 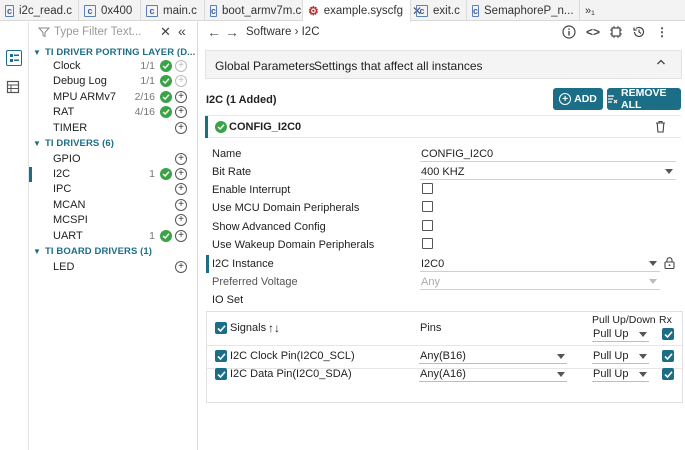 What do you see at coordinates (92, 251) in the screenshot?
I see `group-ti-board-drivers: ▼ TI BOARD DRIVERS (1)` at bounding box center [92, 251].